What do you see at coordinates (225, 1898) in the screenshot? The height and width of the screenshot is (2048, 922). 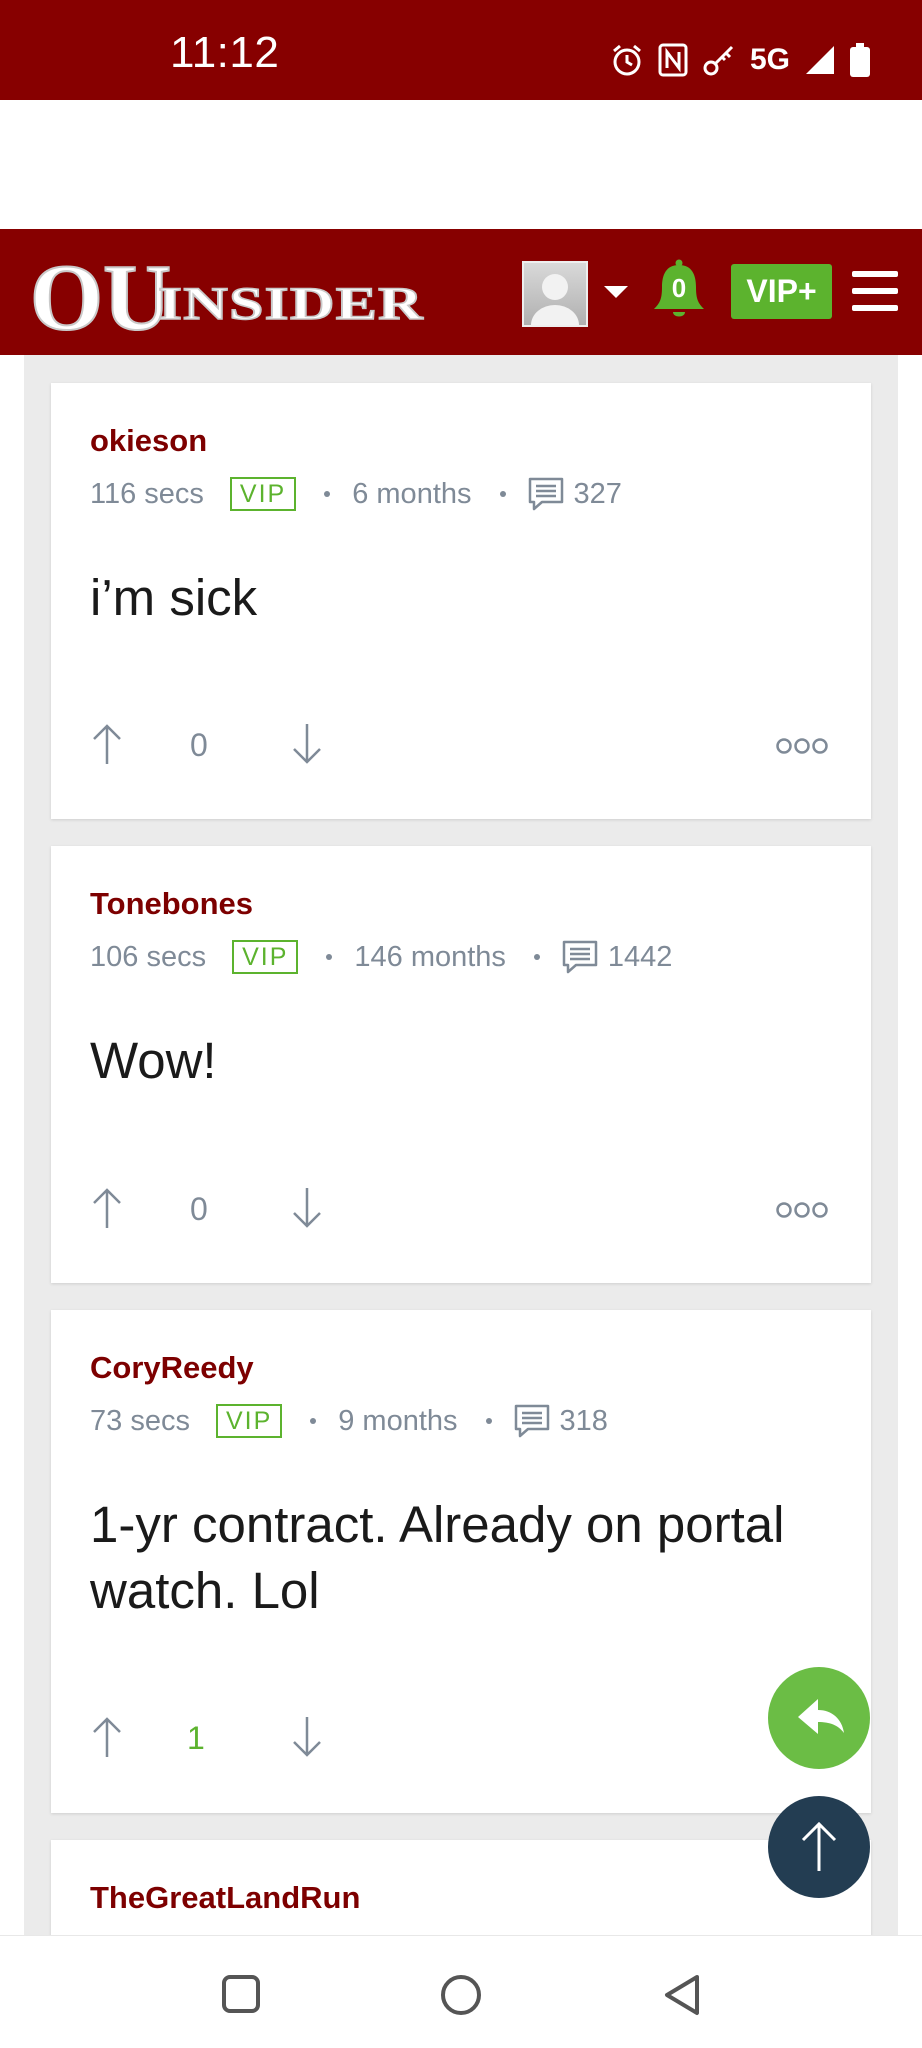 I see `post-username: TheGreatLandRun` at bounding box center [225, 1898].